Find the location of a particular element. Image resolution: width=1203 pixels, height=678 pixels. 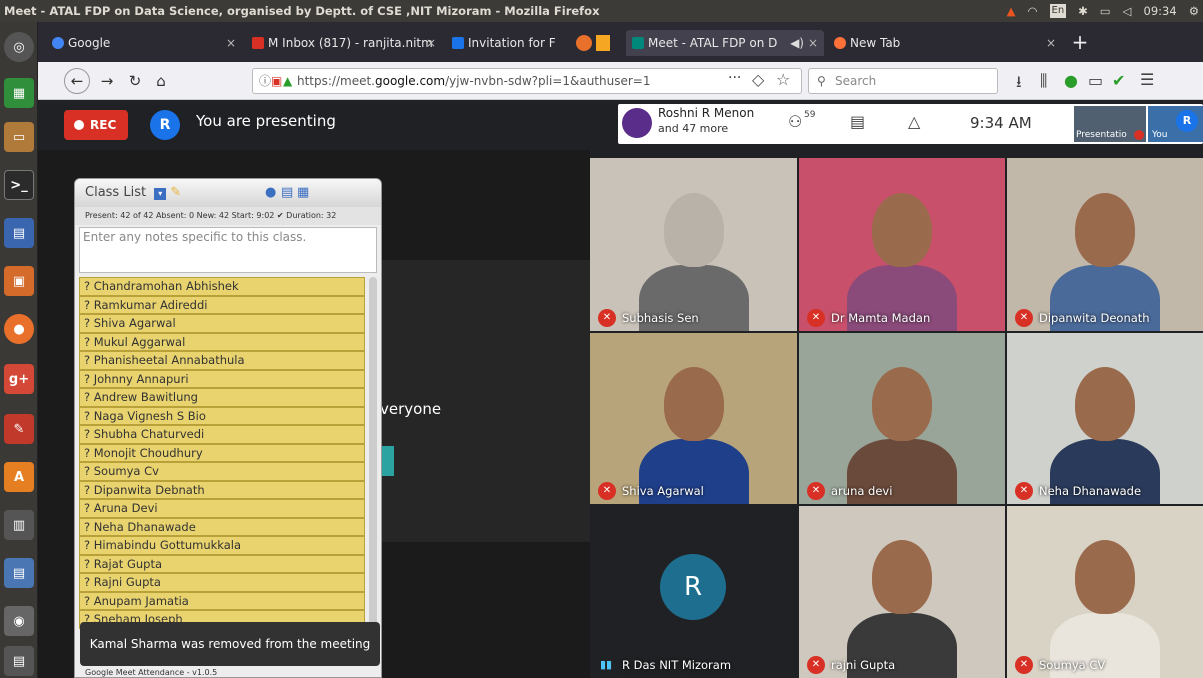

reload-button: ↻ is located at coordinates (135, 81).